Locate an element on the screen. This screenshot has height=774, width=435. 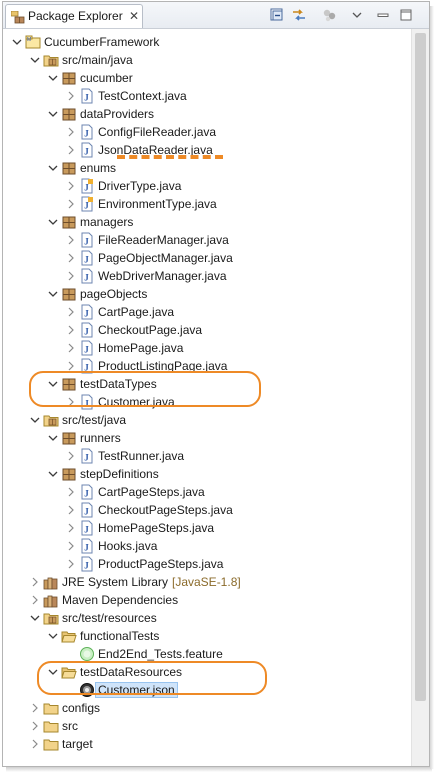
close-icon: ✕ is located at coordinates (134, 16).